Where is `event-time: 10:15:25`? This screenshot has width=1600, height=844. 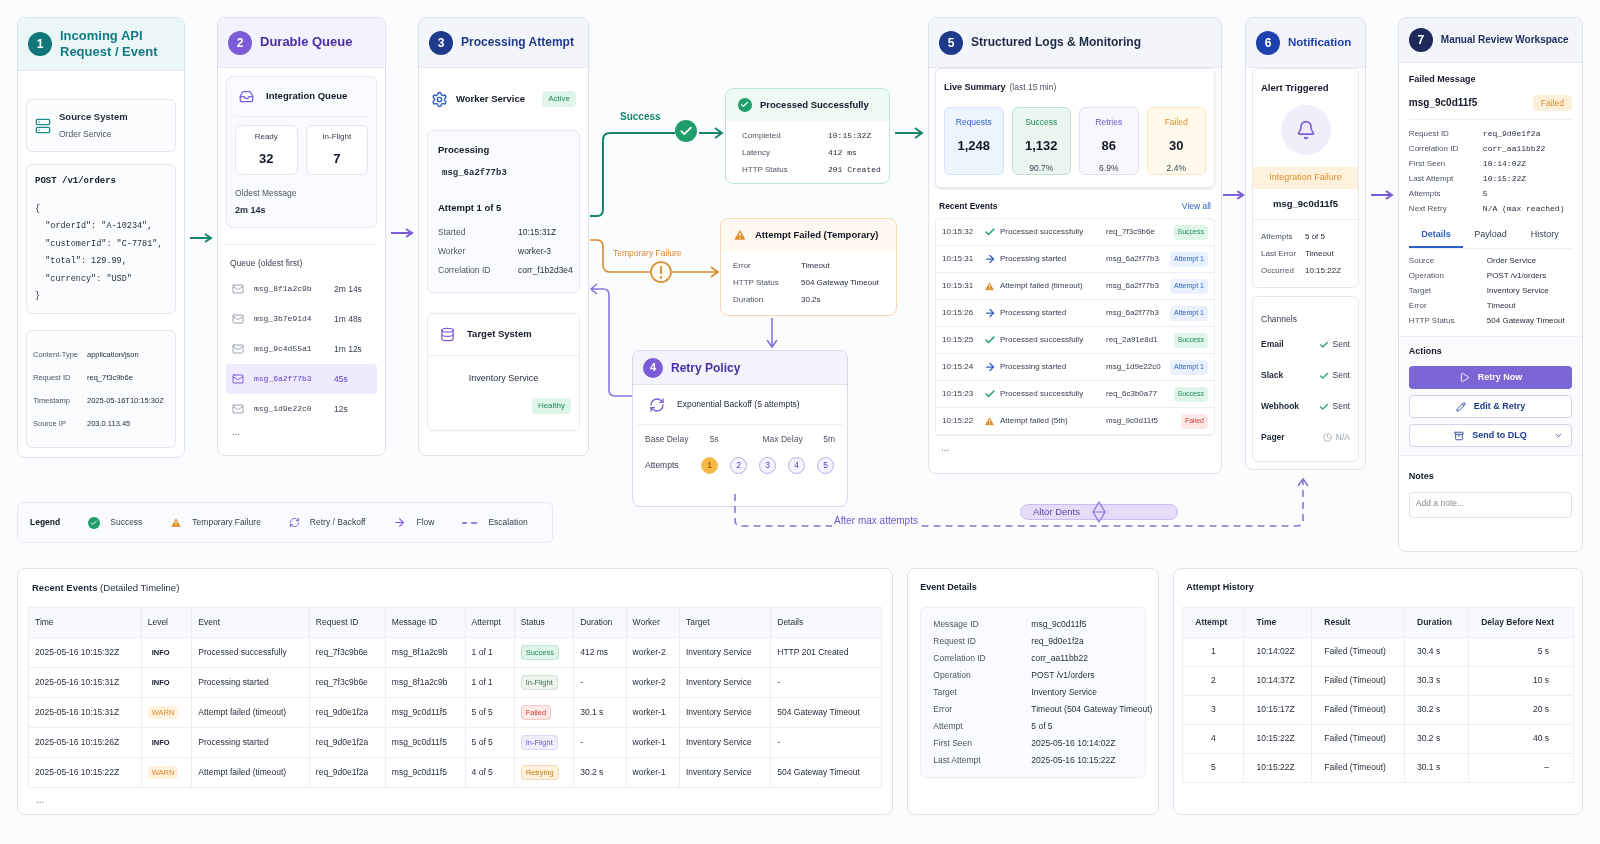 event-time: 10:15:25 is located at coordinates (958, 340).